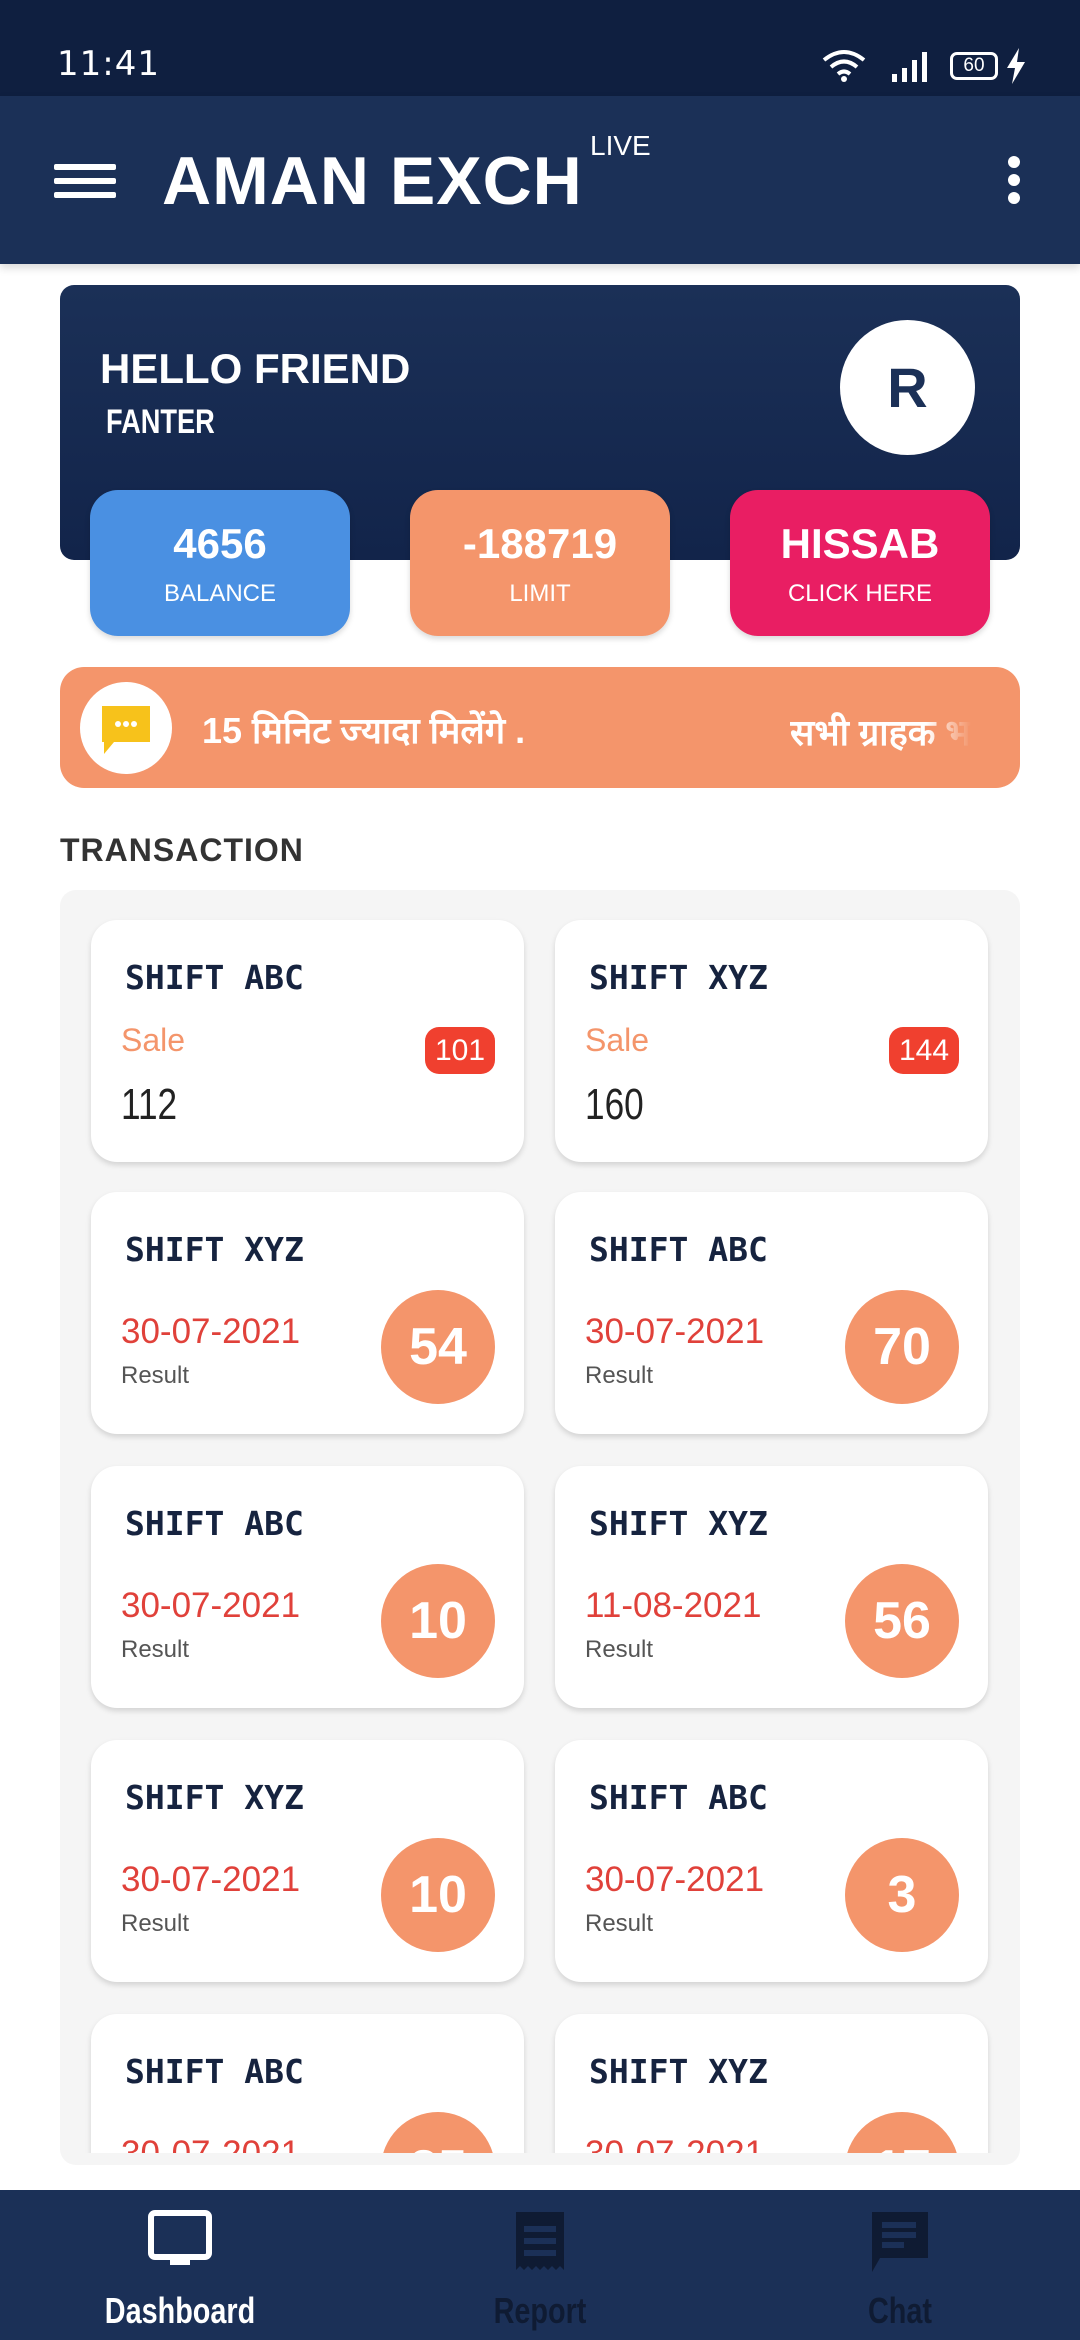 This screenshot has height=2340, width=1080. I want to click on charging-icon, so click(1016, 66).